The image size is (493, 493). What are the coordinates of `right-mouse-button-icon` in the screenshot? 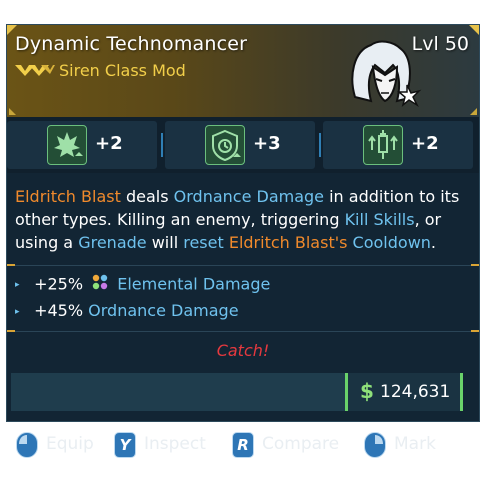 It's located at (375, 445).